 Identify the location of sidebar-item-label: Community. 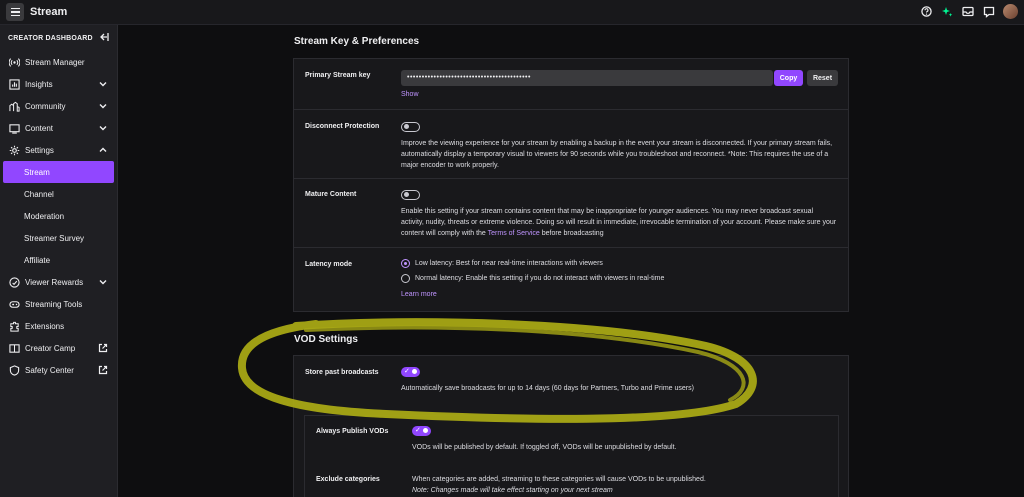
(45, 106).